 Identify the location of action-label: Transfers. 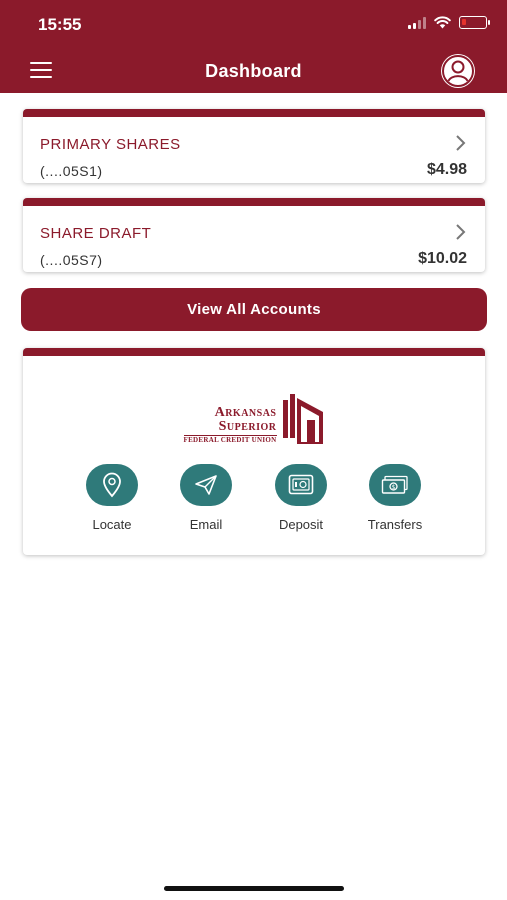
(395, 524).